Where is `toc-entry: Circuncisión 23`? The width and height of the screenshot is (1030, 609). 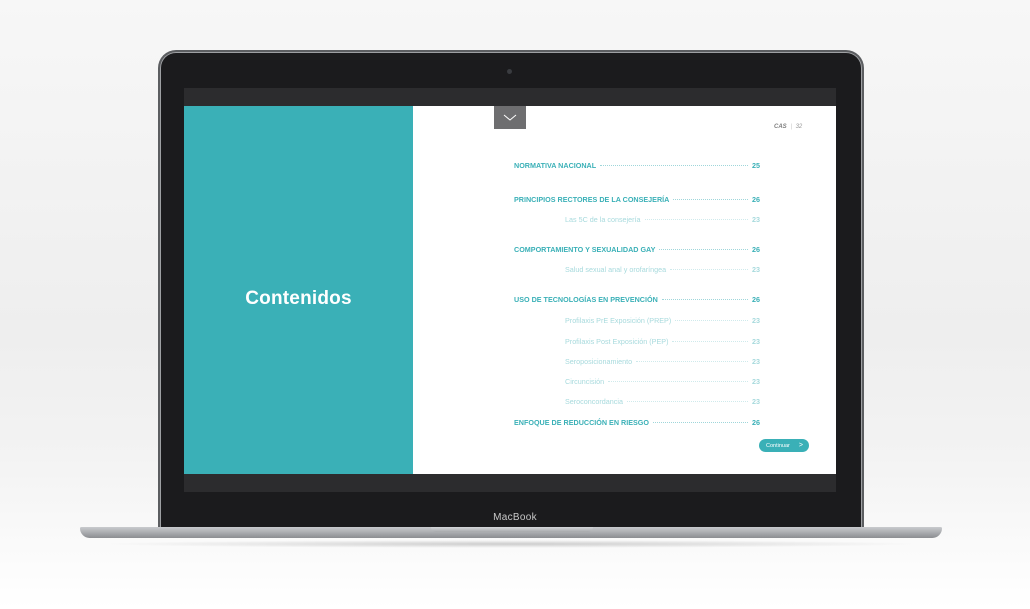 toc-entry: Circuncisión 23 is located at coordinates (662, 381).